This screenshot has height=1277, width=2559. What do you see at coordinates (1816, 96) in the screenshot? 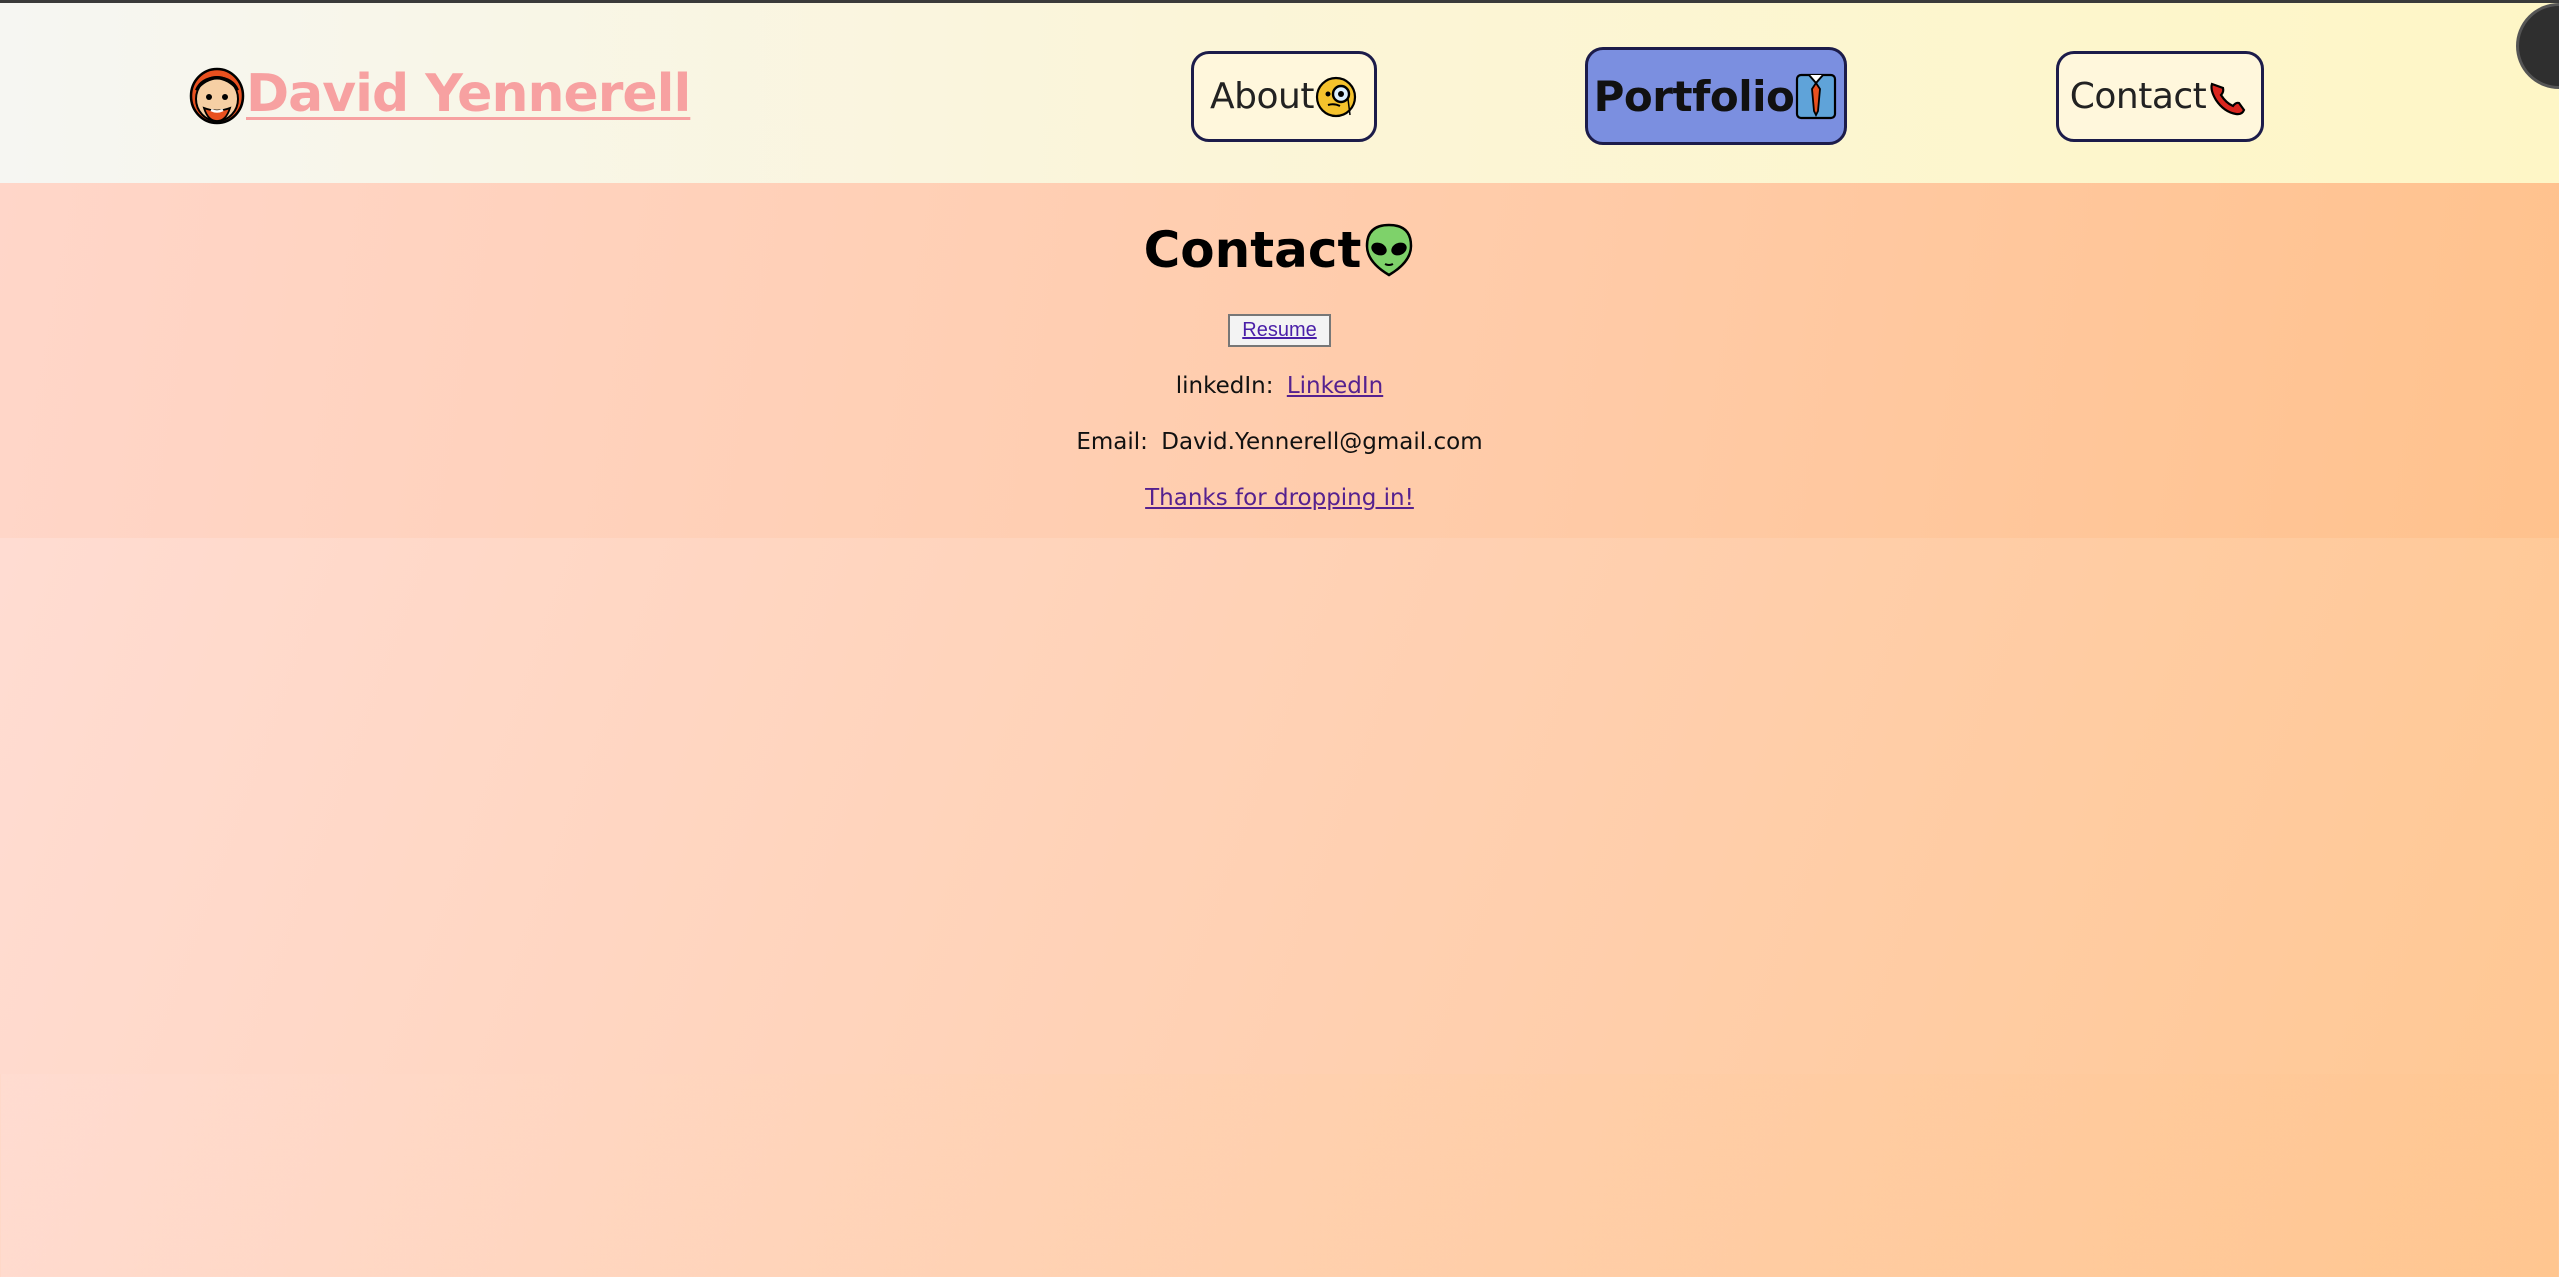
I see `necktie-shirt-icon` at bounding box center [1816, 96].